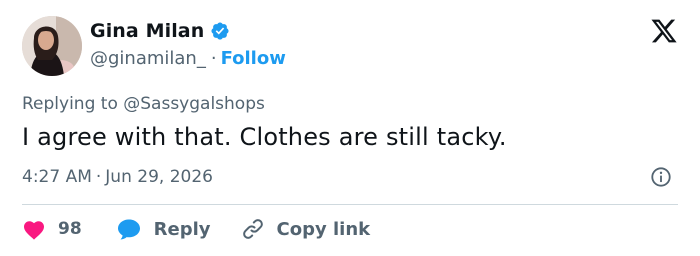 The height and width of the screenshot is (256, 700). I want to click on author-display-name: Gina Milan, so click(147, 31).